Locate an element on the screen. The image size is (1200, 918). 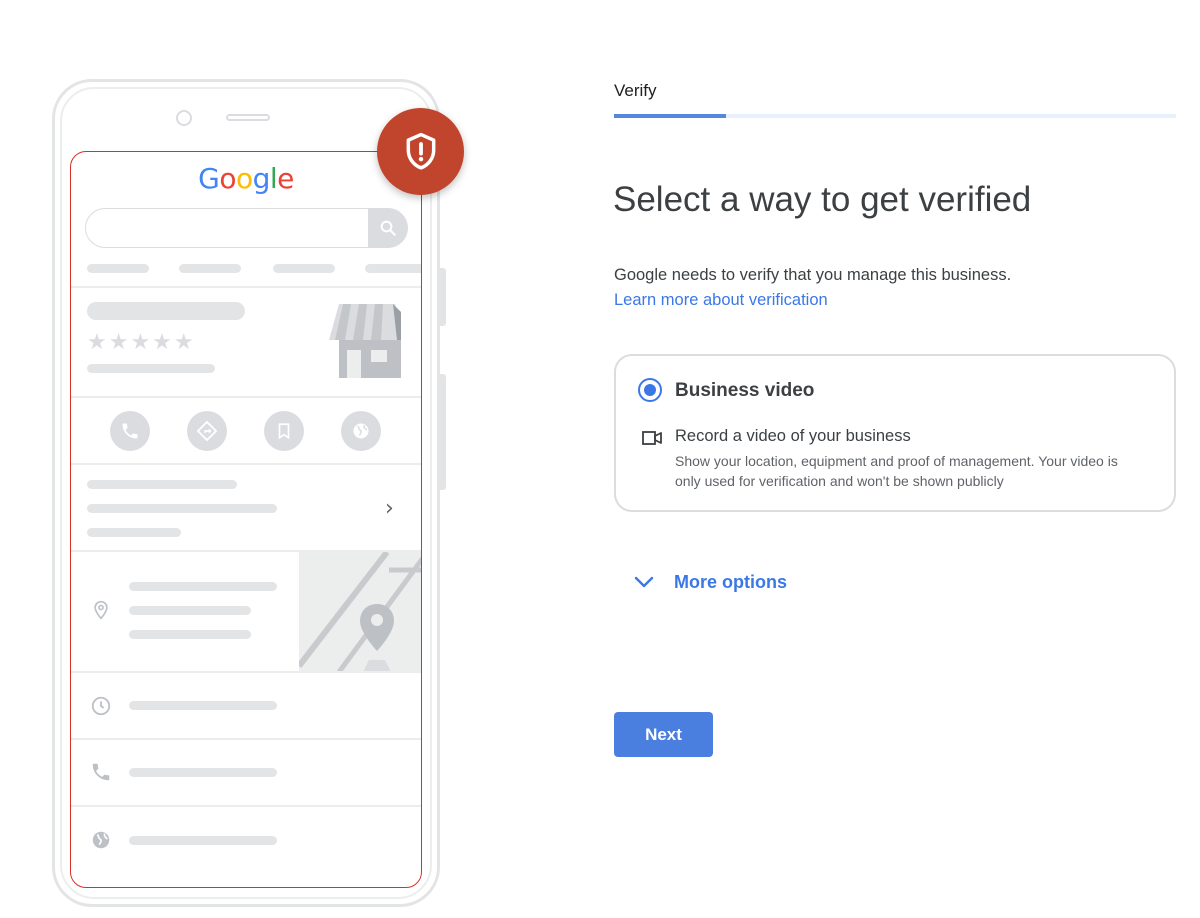
more-options-label: More options is located at coordinates (730, 581).